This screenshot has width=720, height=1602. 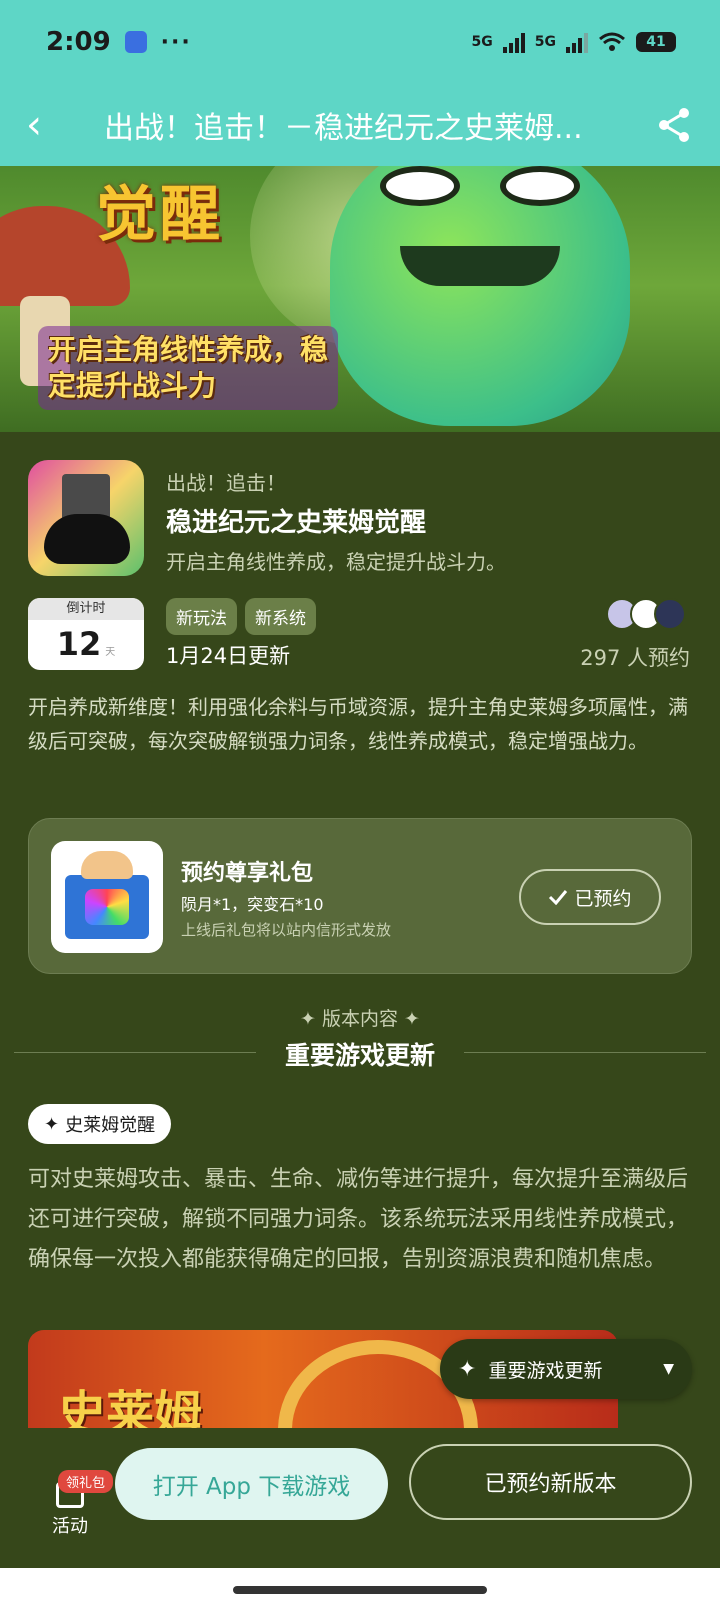 I want to click on section-jump-menu: ✦ 重要游戏更新 ▼, so click(x=566, y=1369).